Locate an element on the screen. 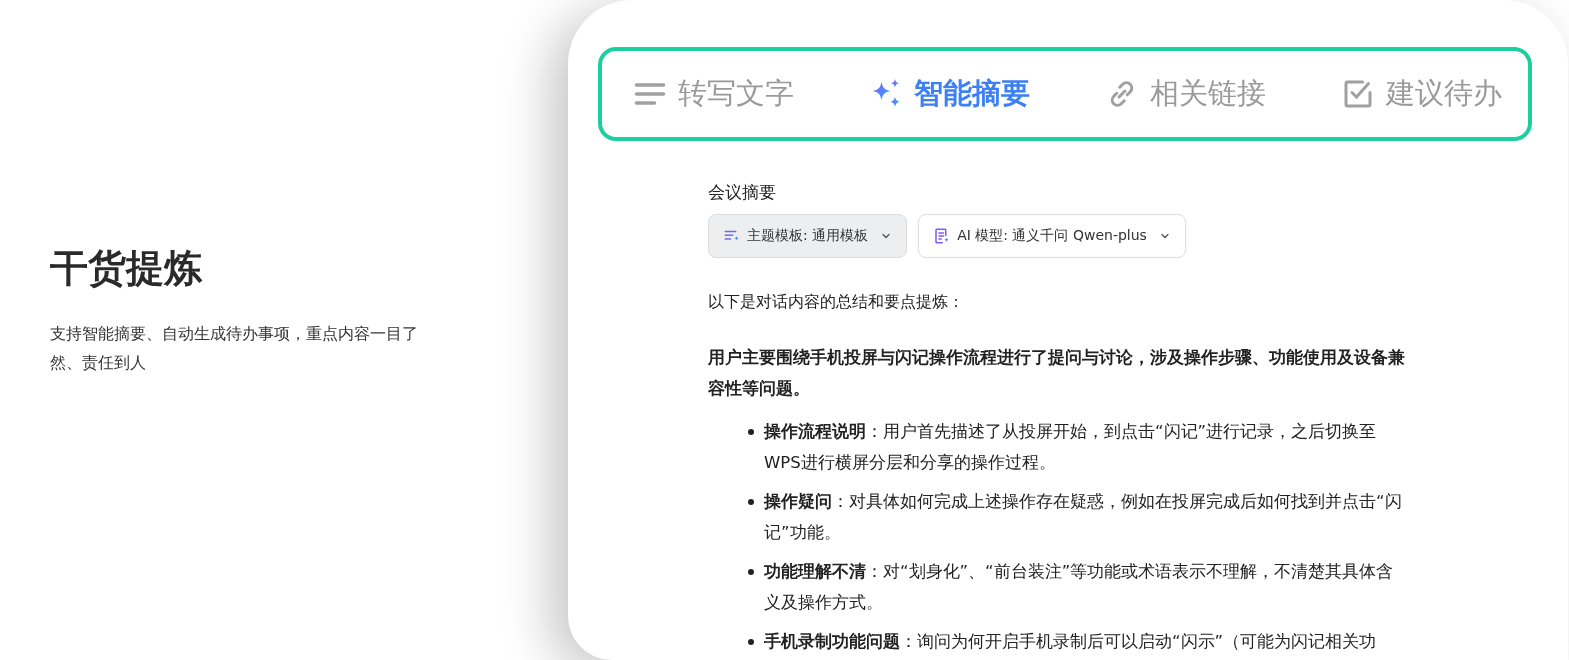 This screenshot has height=660, width=1569. section-description: 支持智能摘要、自动生成待办事项，重点内容一目了然、责任到人 is located at coordinates (234, 348).